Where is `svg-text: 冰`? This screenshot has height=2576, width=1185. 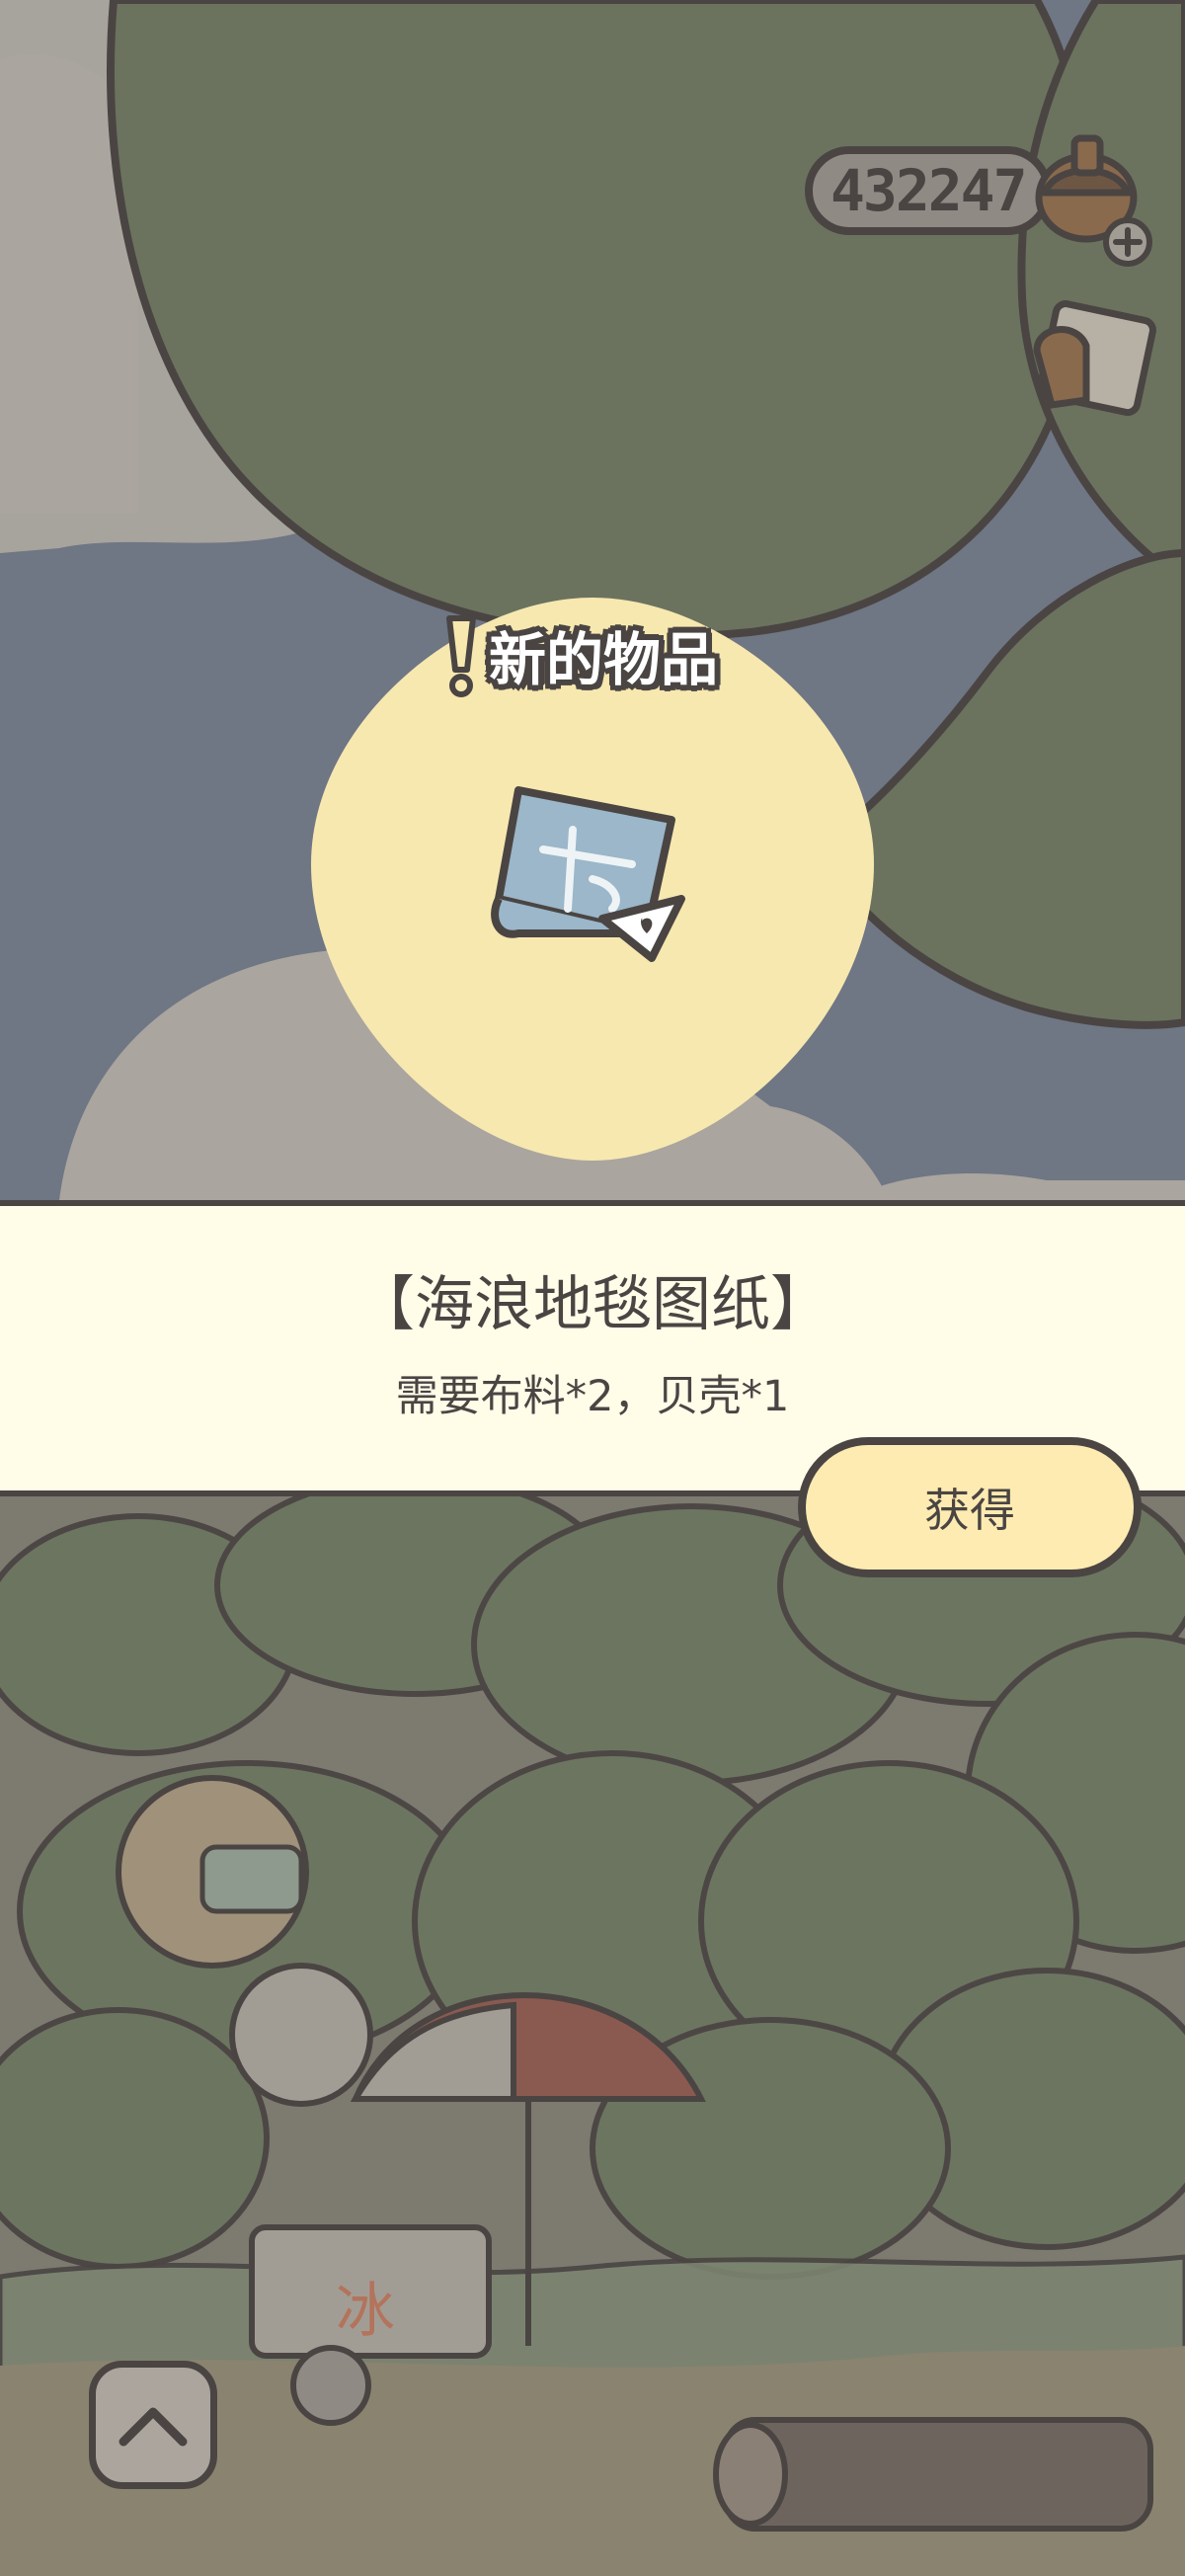
svg-text: 冰 is located at coordinates (365, 2311).